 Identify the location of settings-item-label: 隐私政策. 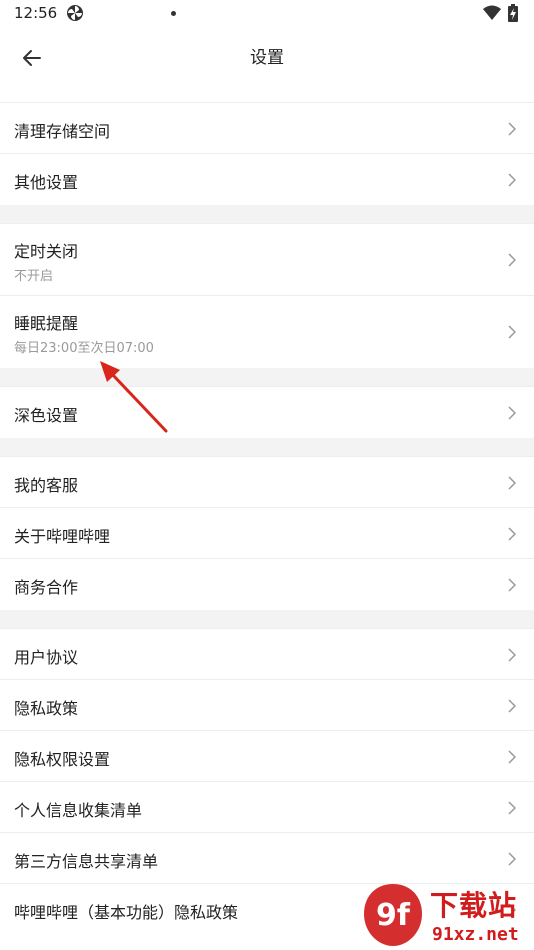
(46, 708).